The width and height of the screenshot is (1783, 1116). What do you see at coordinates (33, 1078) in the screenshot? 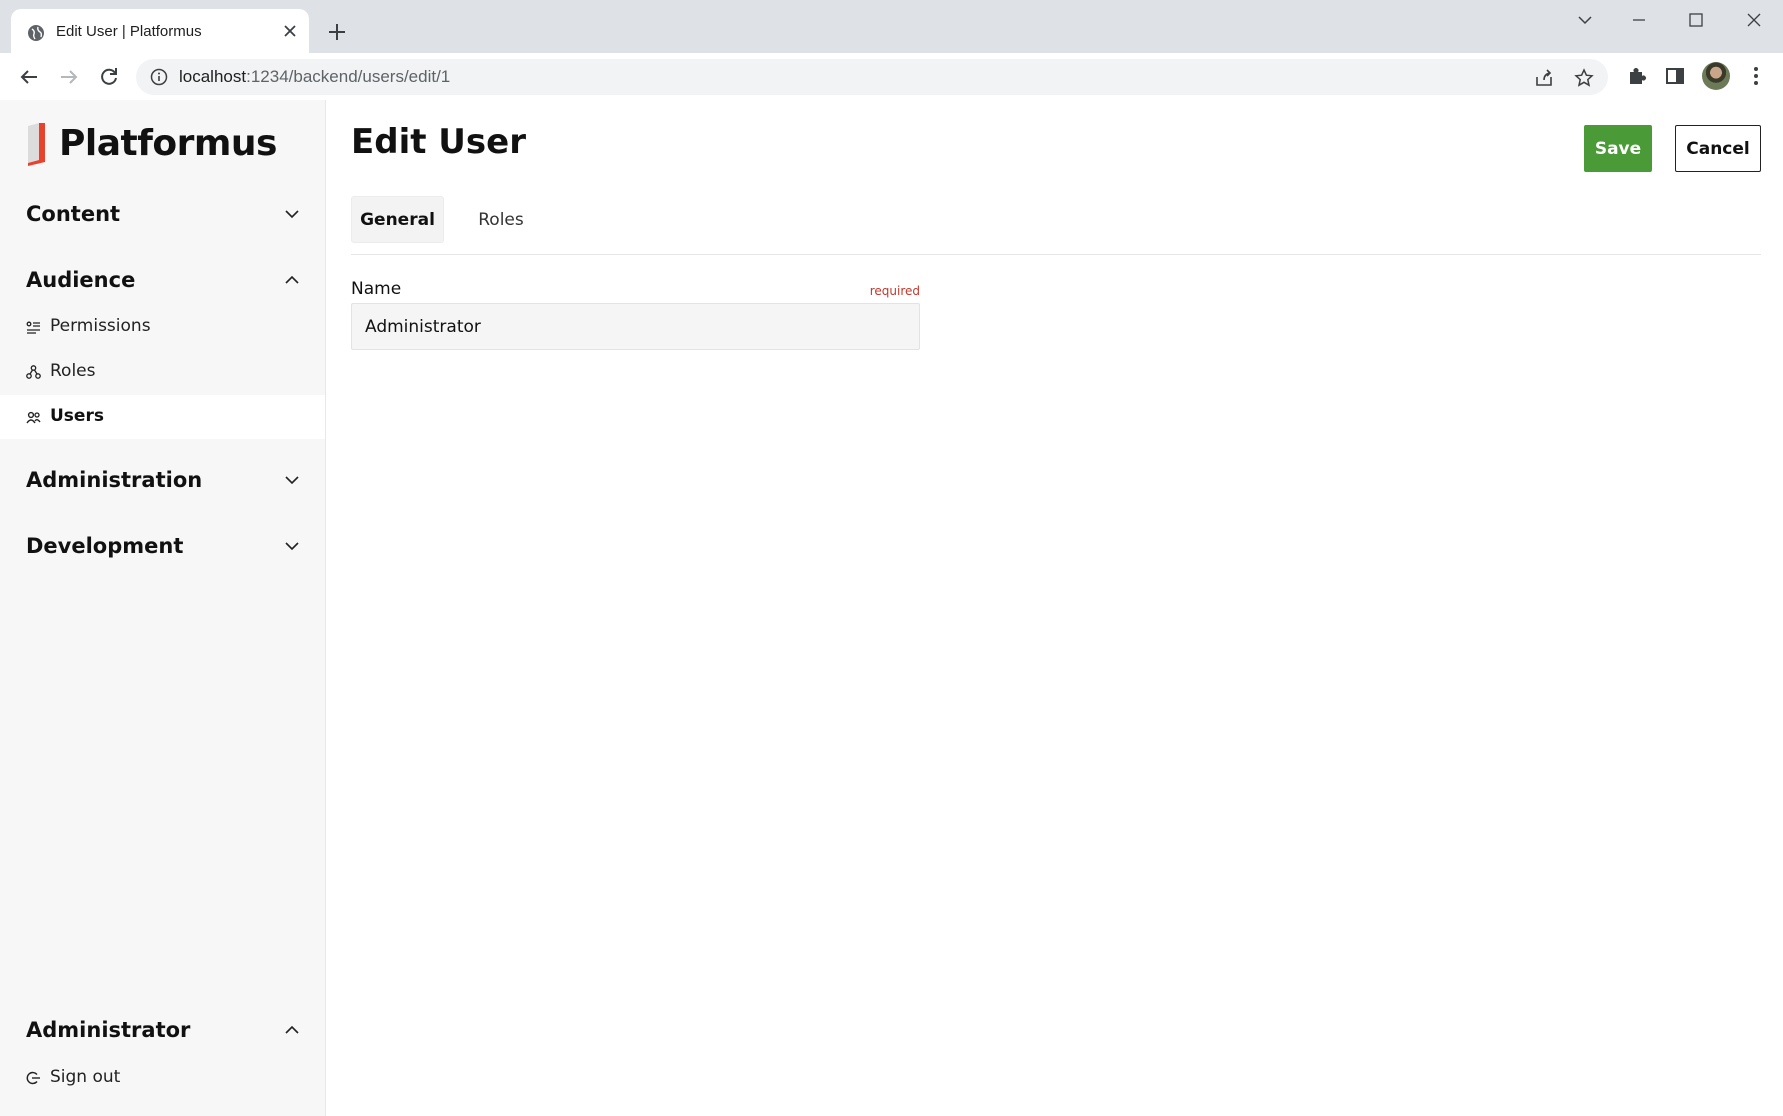
I see `sign-out-icon` at bounding box center [33, 1078].